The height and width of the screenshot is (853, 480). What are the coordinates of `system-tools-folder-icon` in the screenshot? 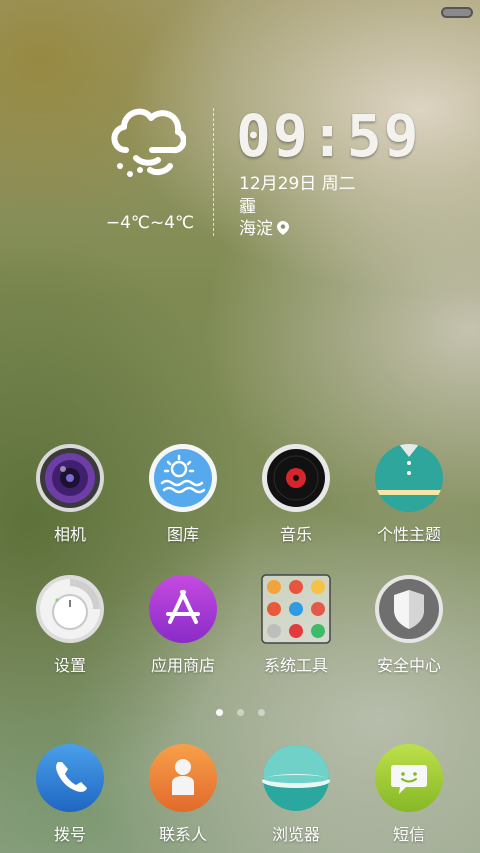 It's located at (296, 609).